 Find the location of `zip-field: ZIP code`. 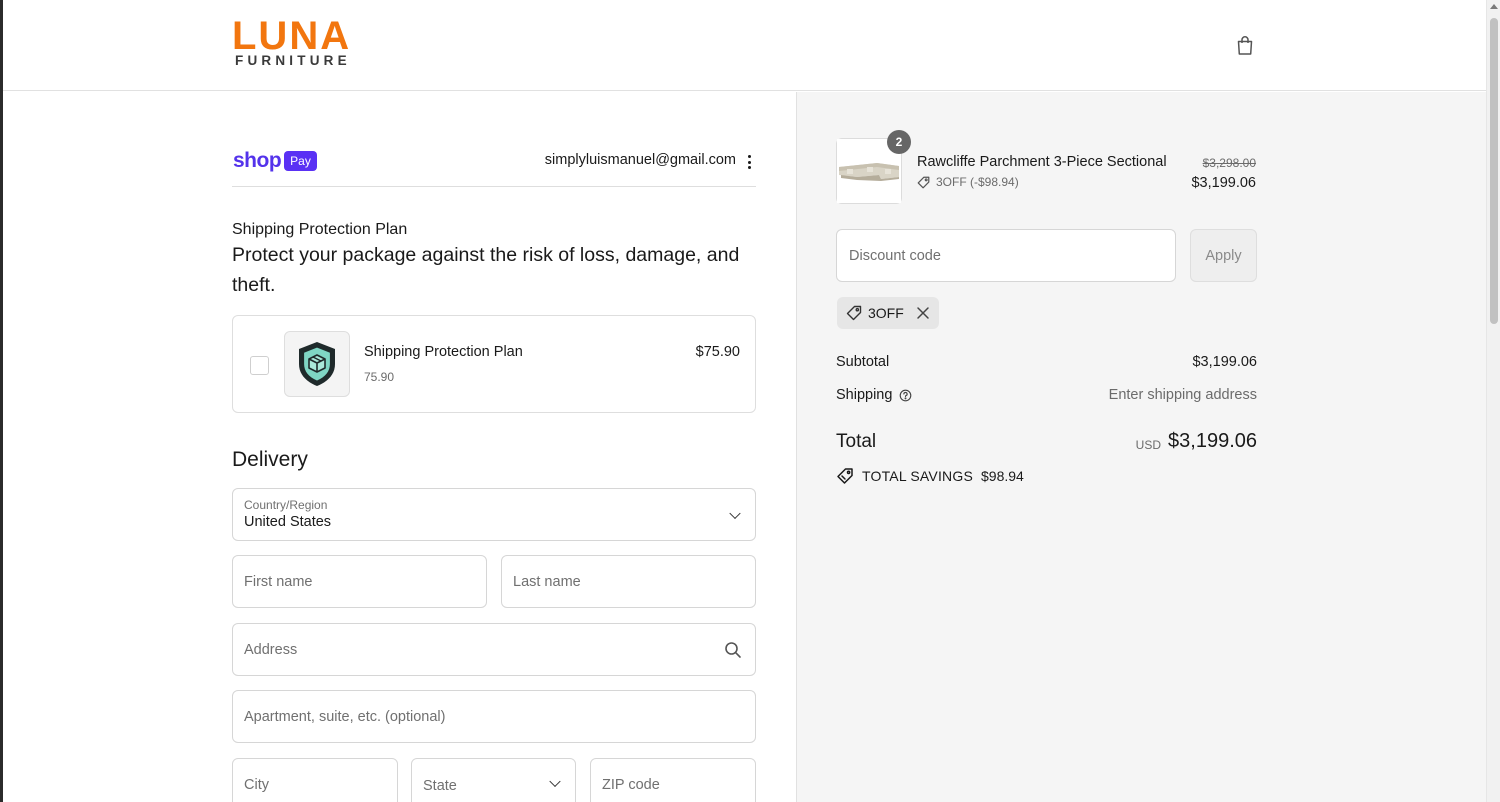

zip-field: ZIP code is located at coordinates (673, 780).